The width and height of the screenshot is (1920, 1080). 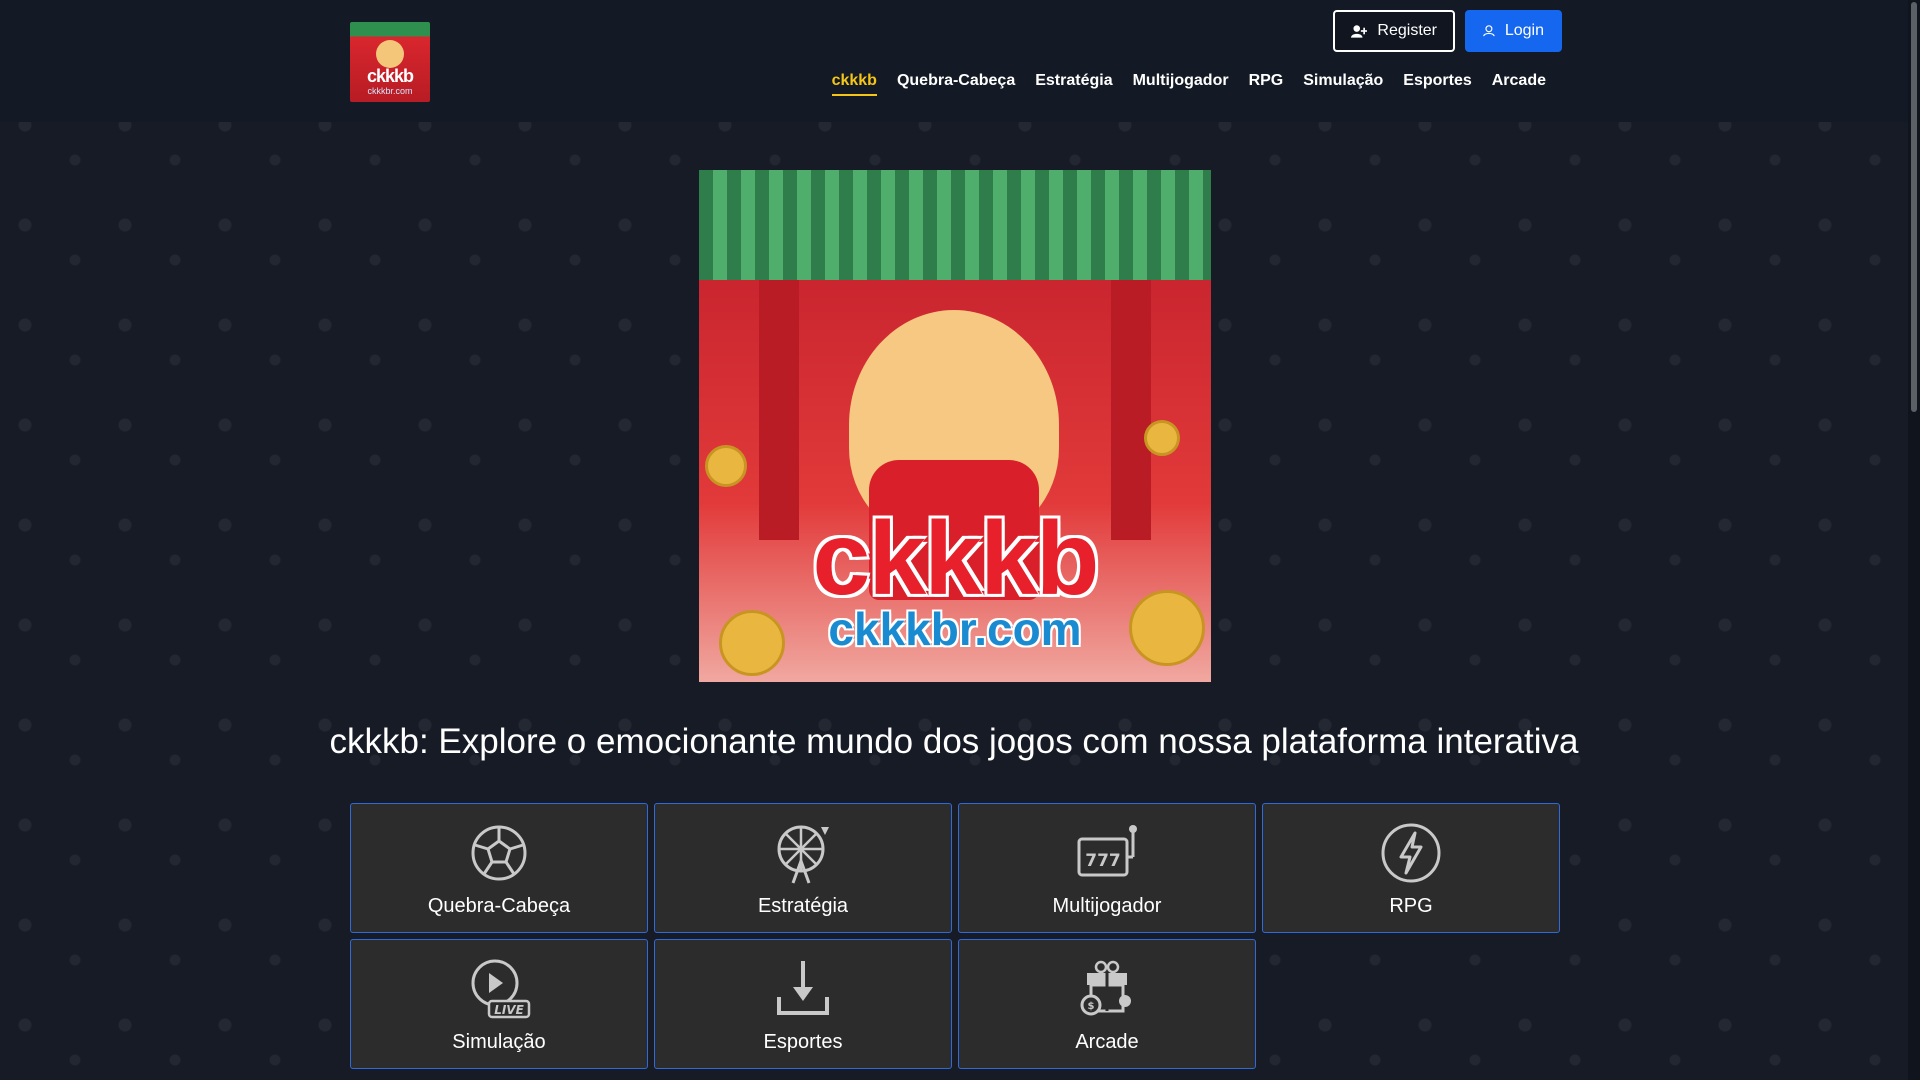 I want to click on gift-chips-icon: $, so click(x=1105, y=988).